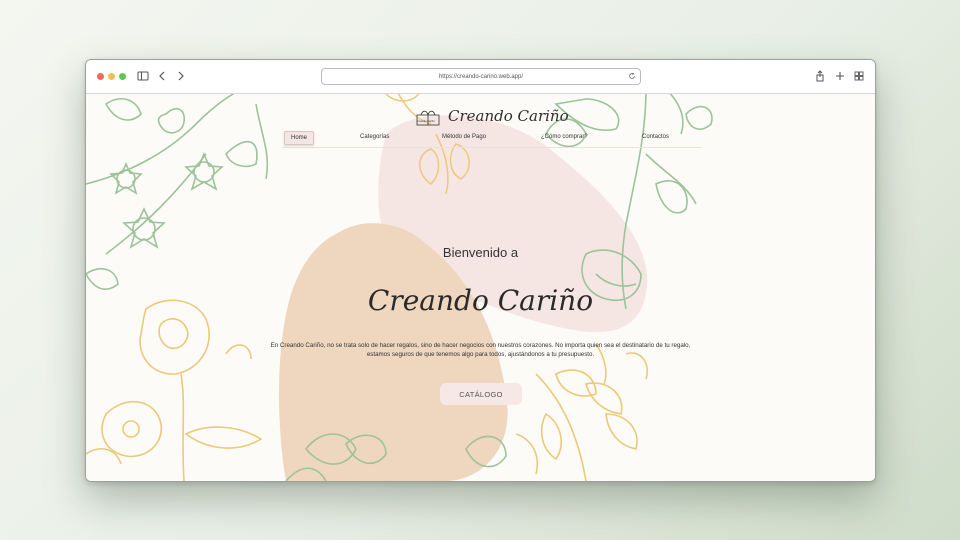  What do you see at coordinates (100, 76) in the screenshot?
I see `close-window-button` at bounding box center [100, 76].